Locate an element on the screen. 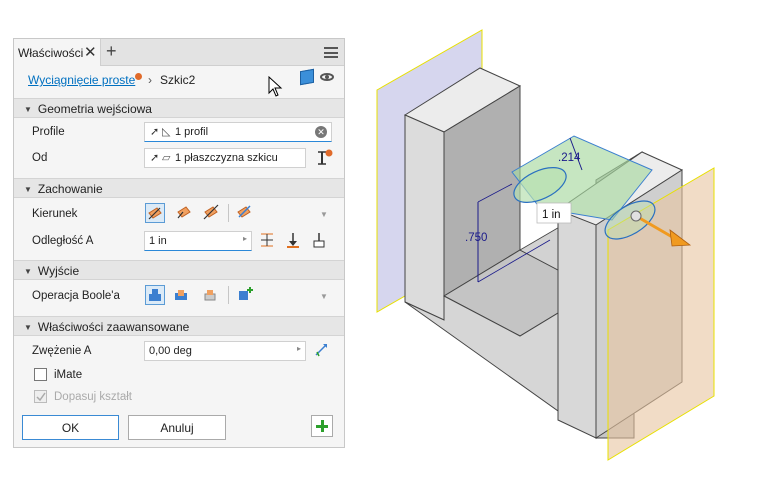 The height and width of the screenshot is (500, 784). boolean-cut-button is located at coordinates (182, 295).